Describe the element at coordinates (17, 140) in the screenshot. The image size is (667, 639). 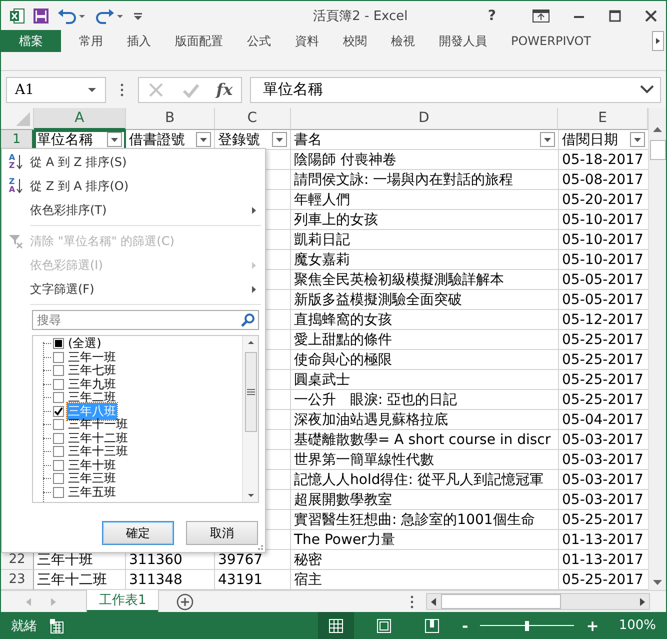
I see `row-header: 1` at that location.